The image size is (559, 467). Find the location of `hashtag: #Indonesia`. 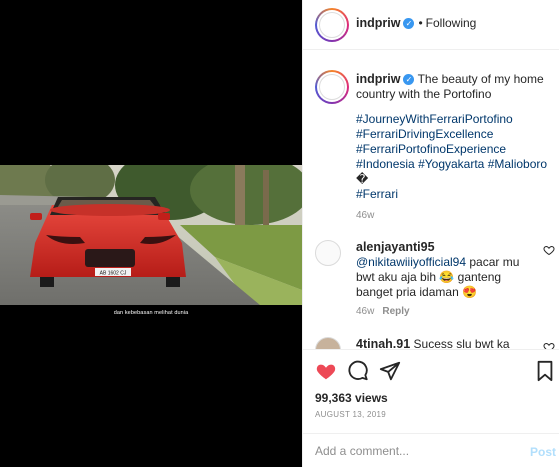

hashtag: #Indonesia is located at coordinates (385, 164).